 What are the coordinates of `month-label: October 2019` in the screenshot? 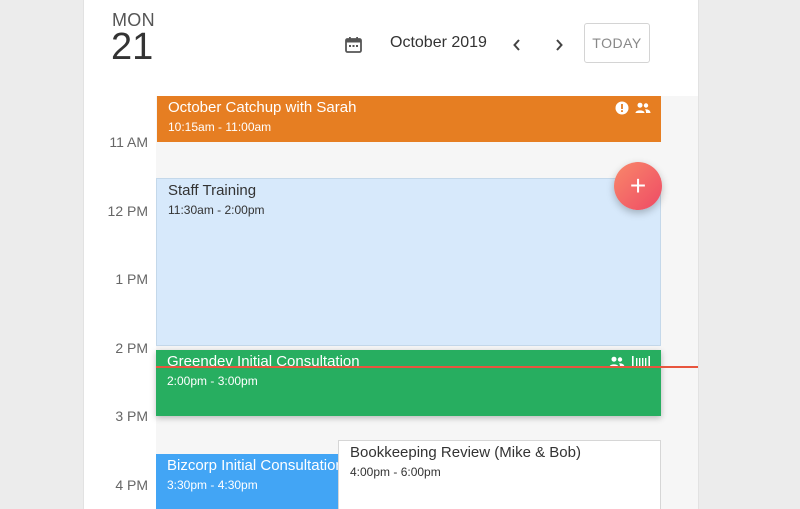 It's located at (438, 43).